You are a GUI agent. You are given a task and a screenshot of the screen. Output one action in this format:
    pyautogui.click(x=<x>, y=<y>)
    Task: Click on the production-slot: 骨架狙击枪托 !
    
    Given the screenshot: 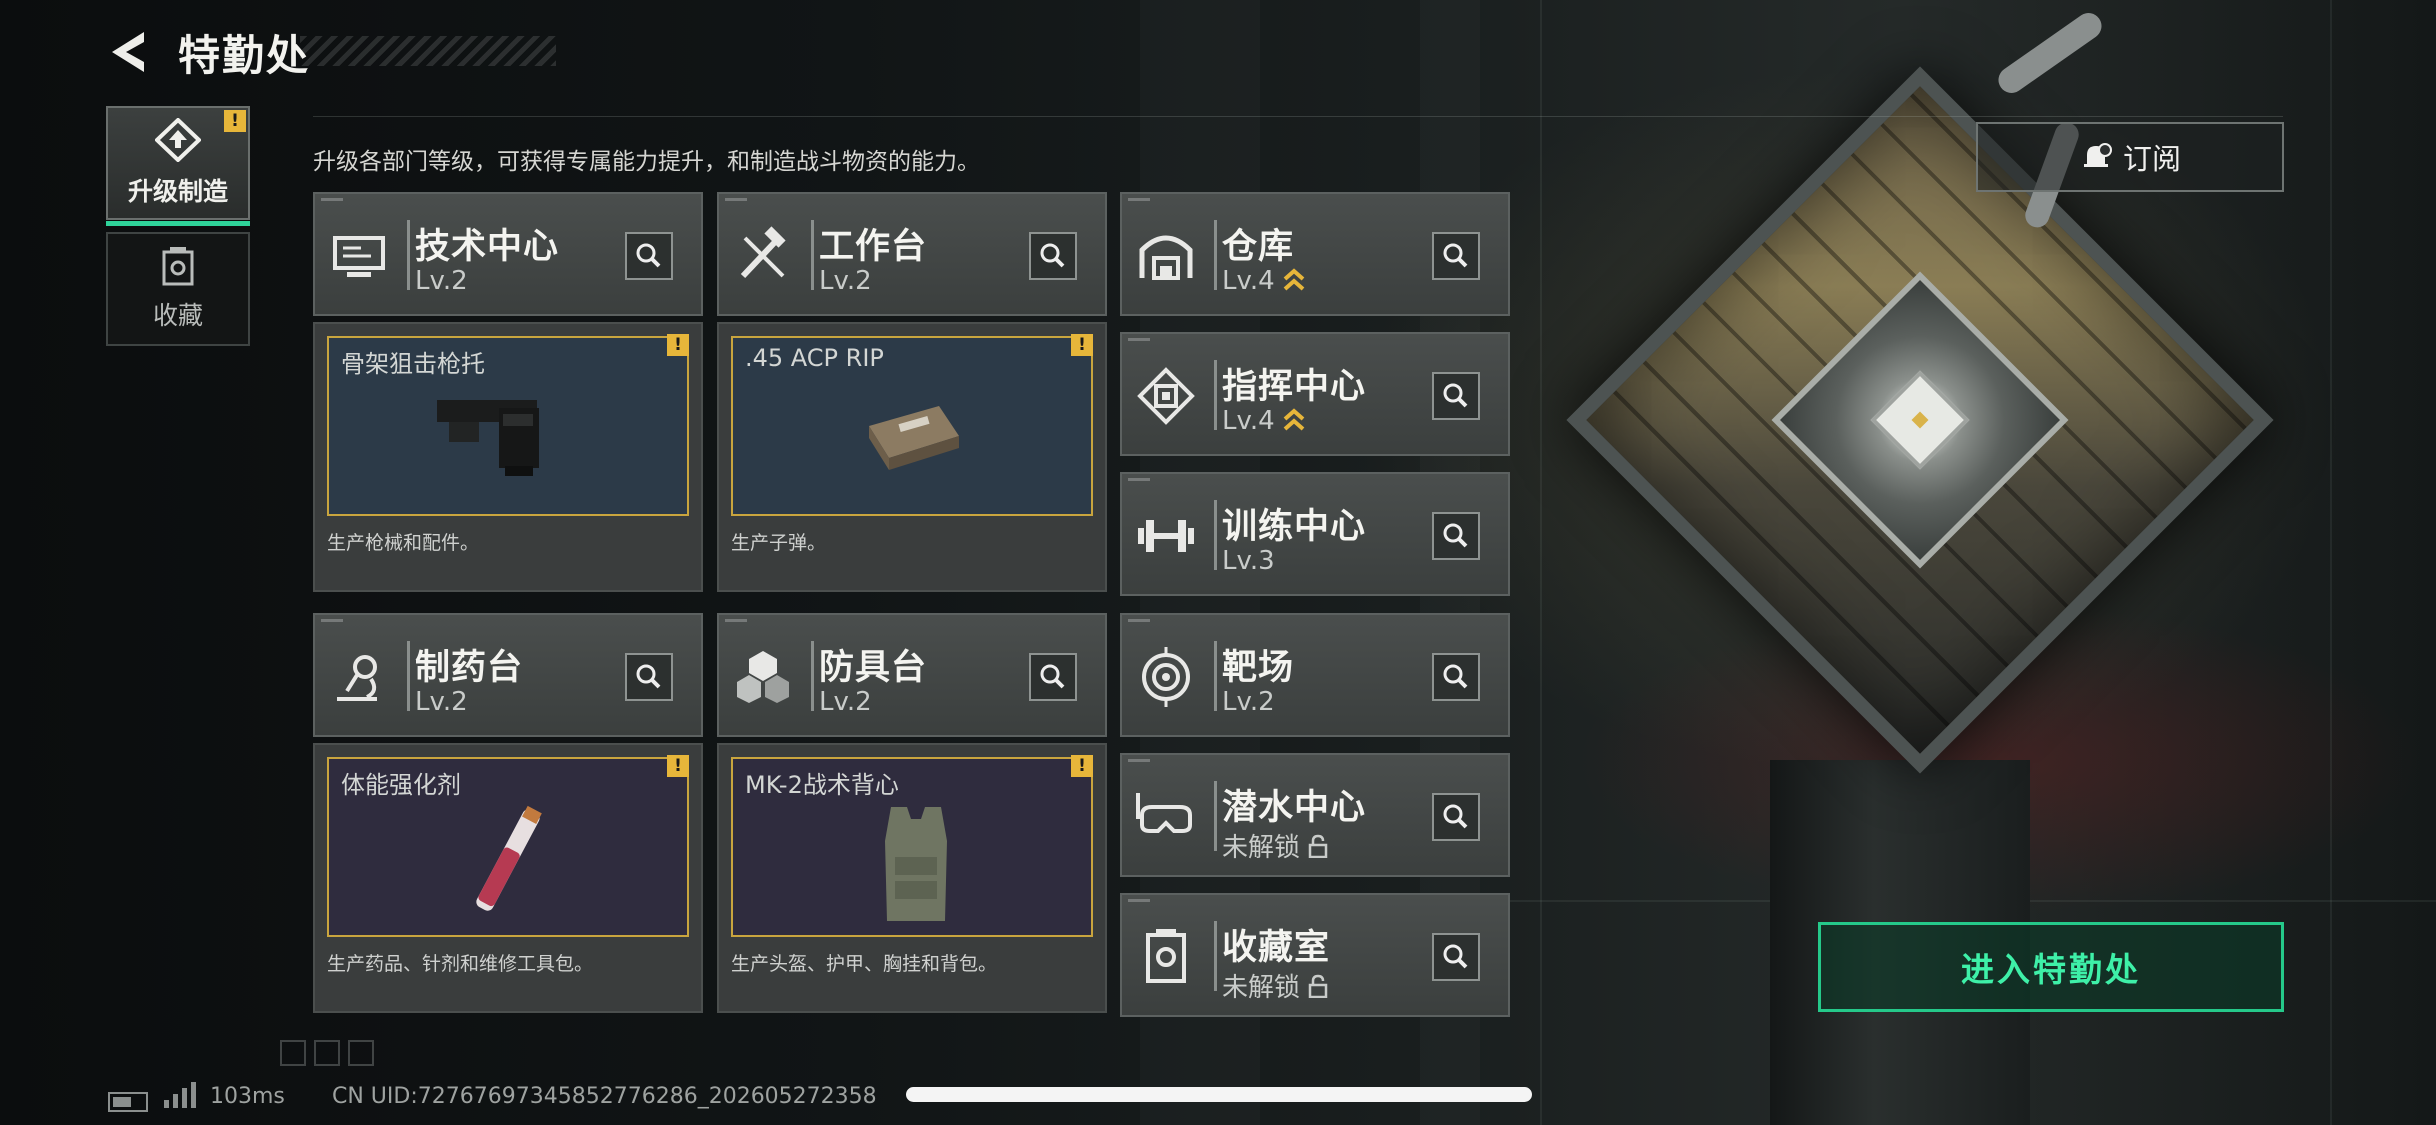 What is the action you would take?
    pyautogui.click(x=508, y=425)
    